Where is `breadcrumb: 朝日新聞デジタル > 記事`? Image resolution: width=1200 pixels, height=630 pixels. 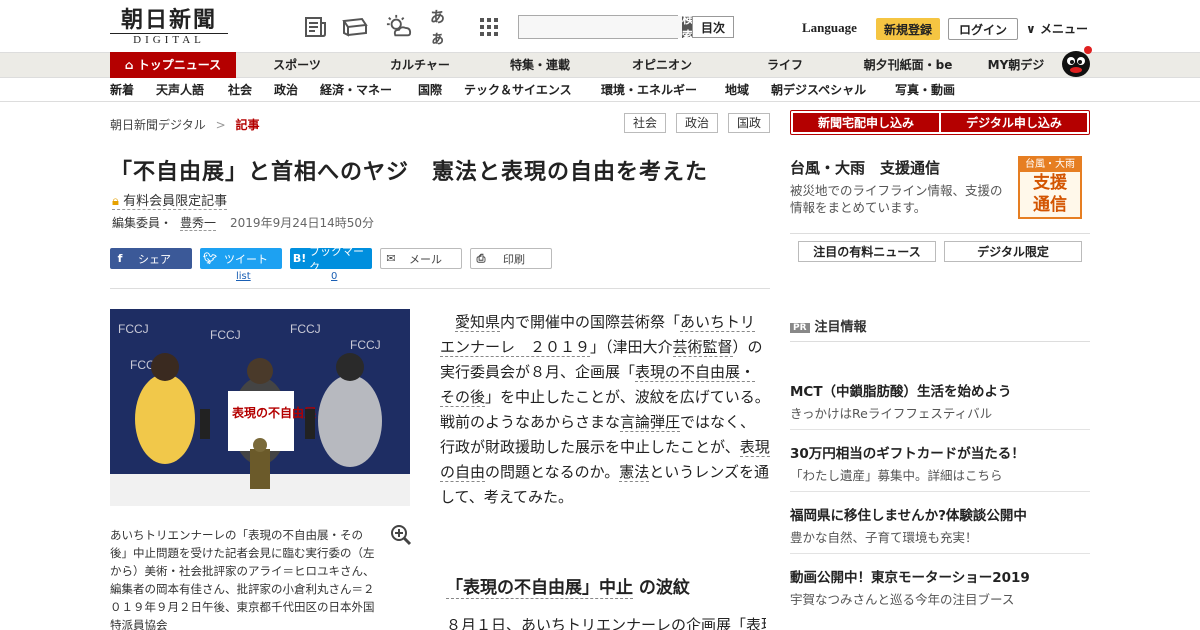 breadcrumb: 朝日新聞デジタル > 記事 is located at coordinates (185, 124).